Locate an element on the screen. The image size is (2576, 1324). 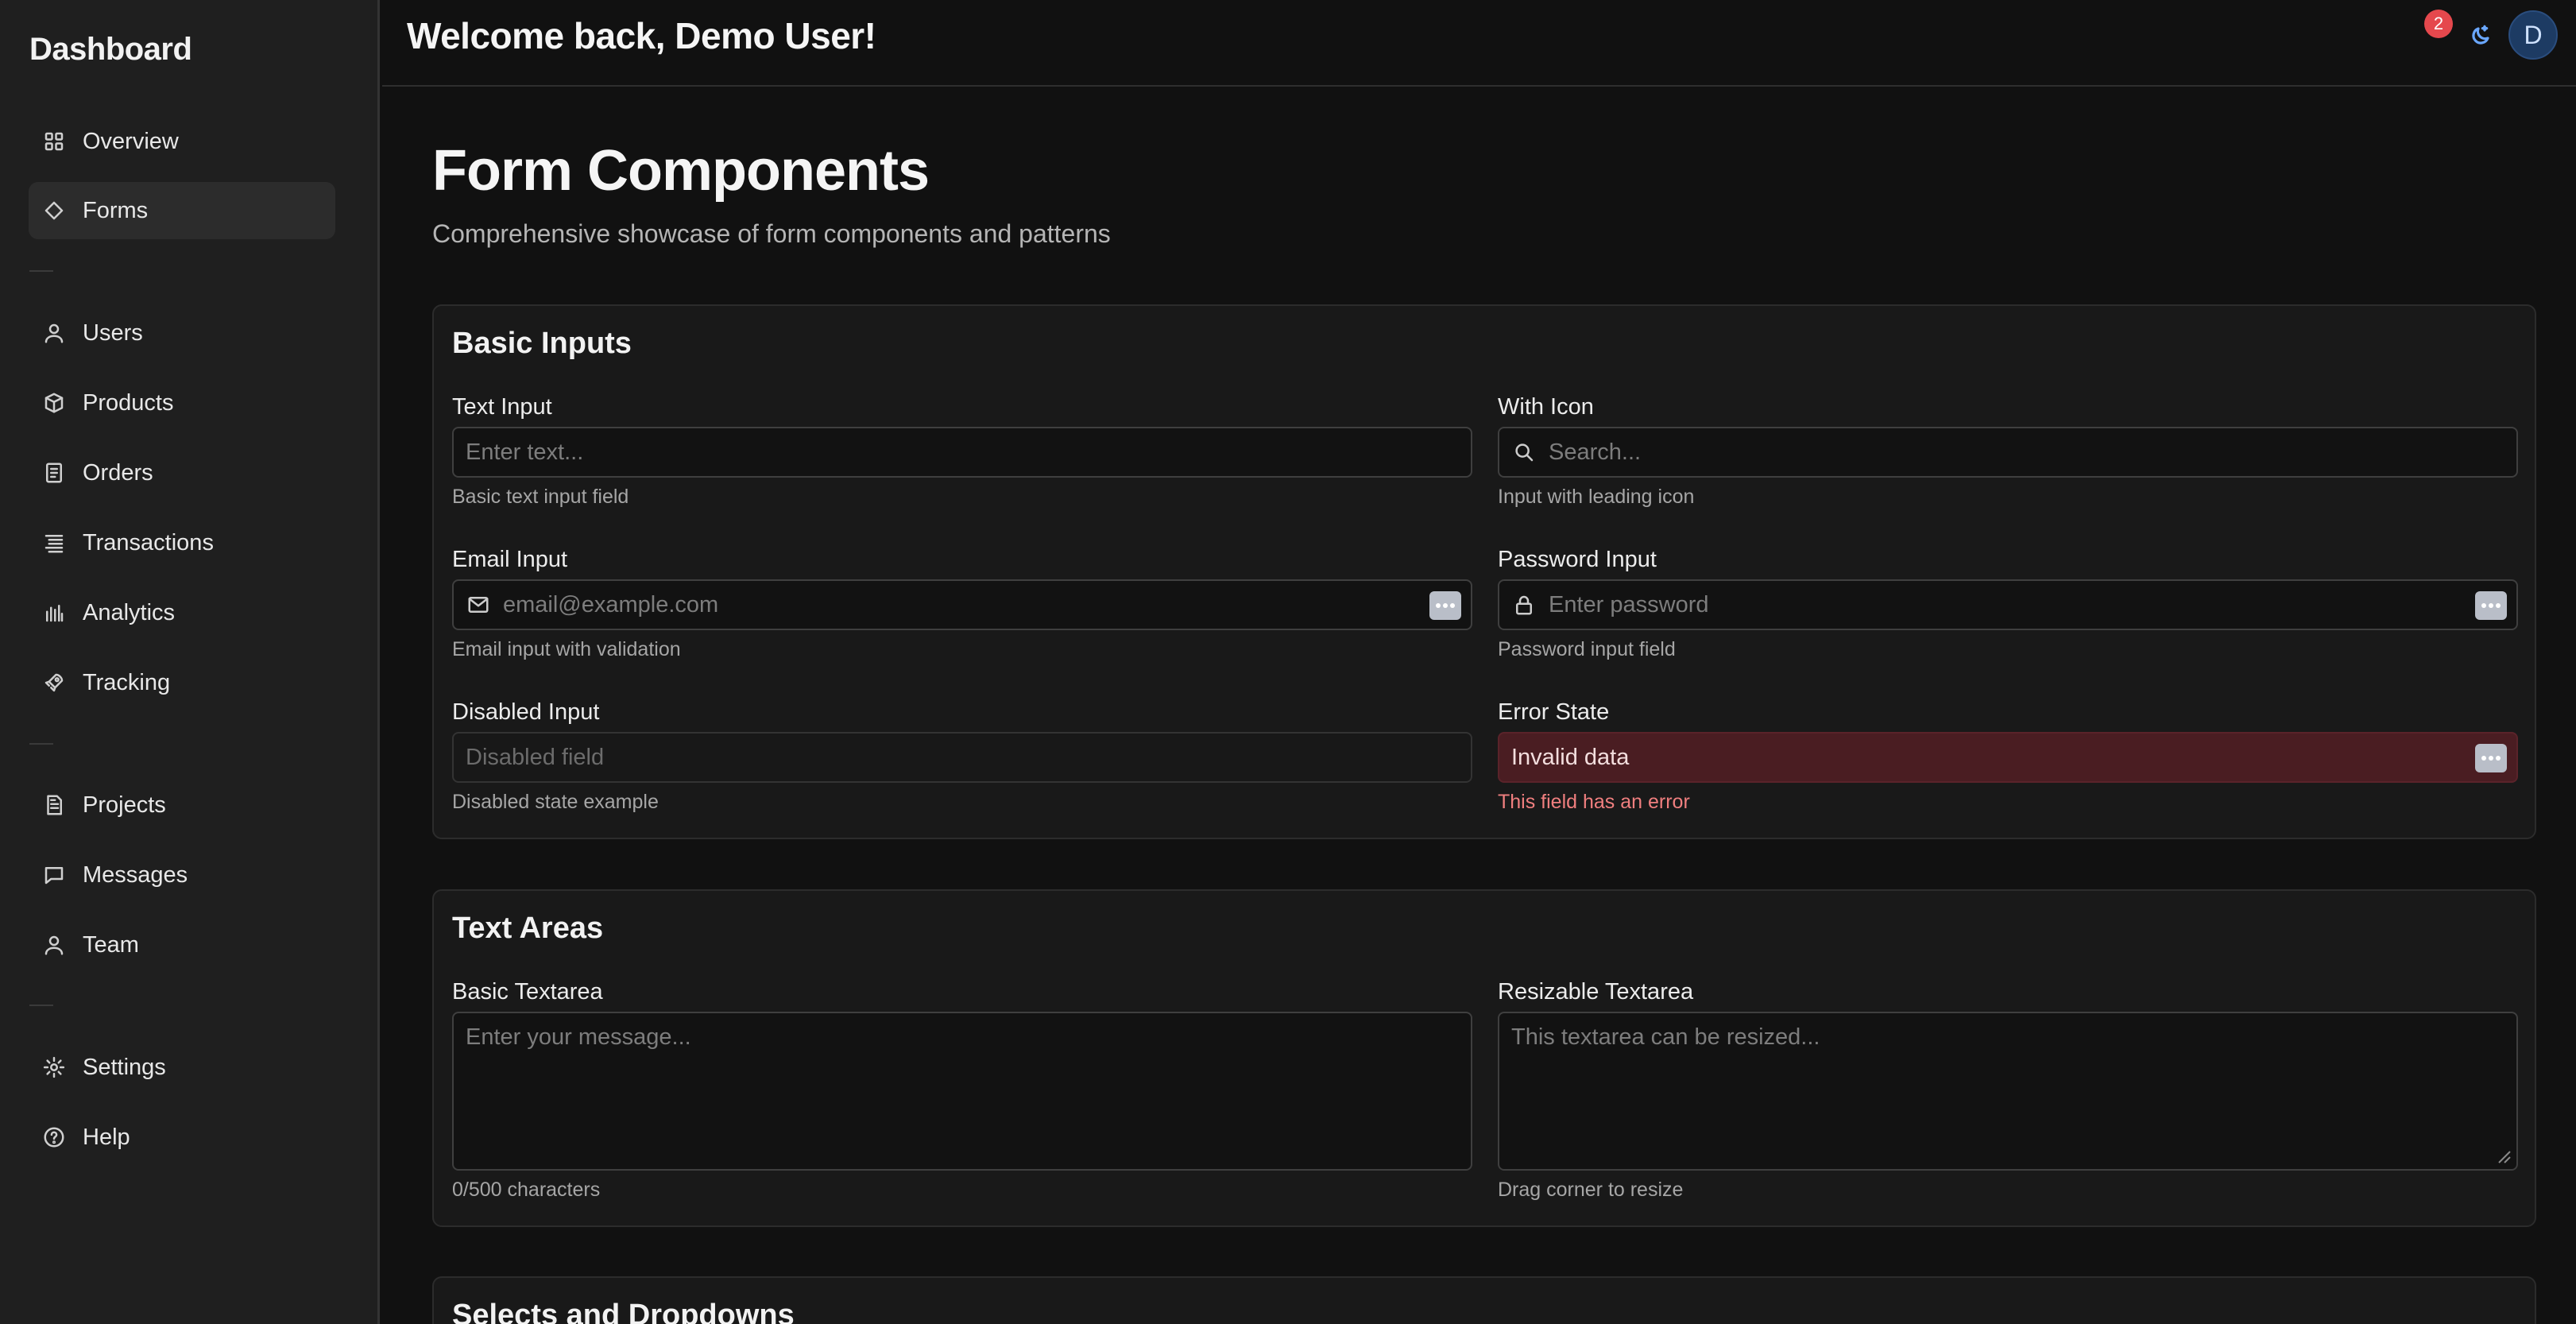
email-input-box is located at coordinates (962, 604).